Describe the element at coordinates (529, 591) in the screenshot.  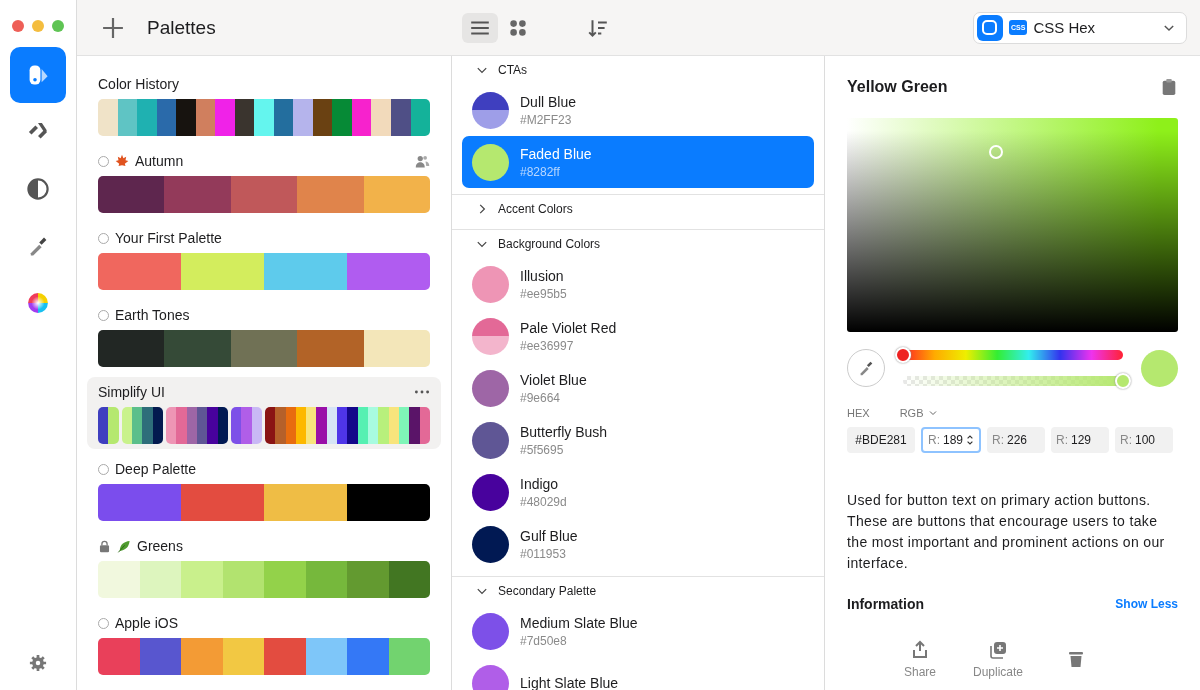
I see `section-header: Secondary Palette` at that location.